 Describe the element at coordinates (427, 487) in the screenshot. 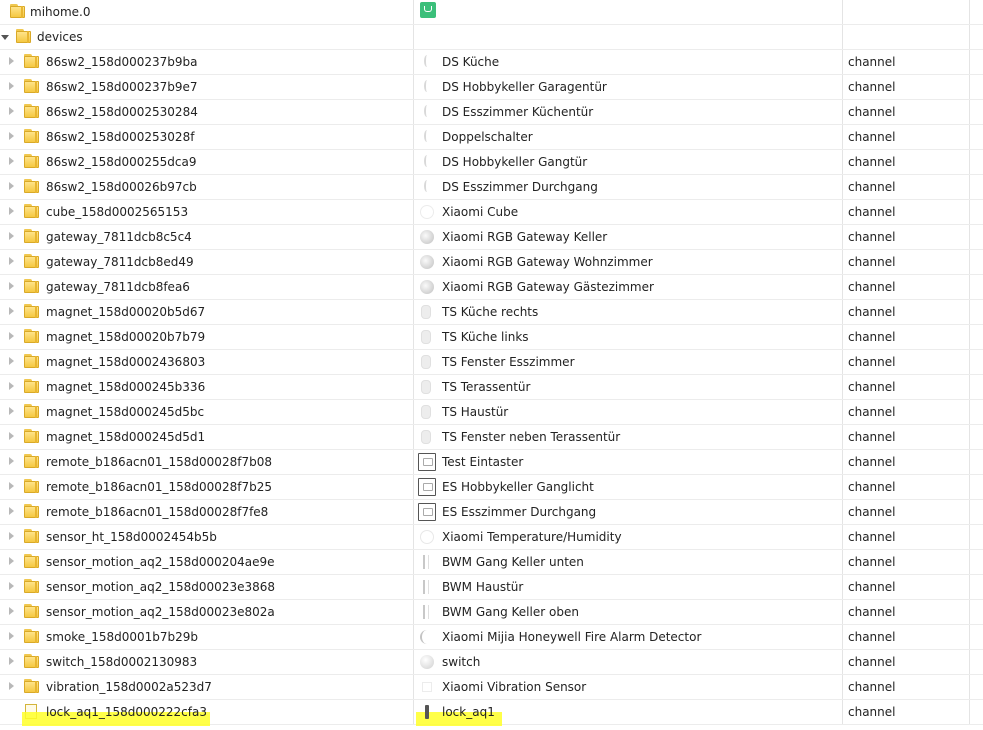

I see `remote-device-icon` at that location.